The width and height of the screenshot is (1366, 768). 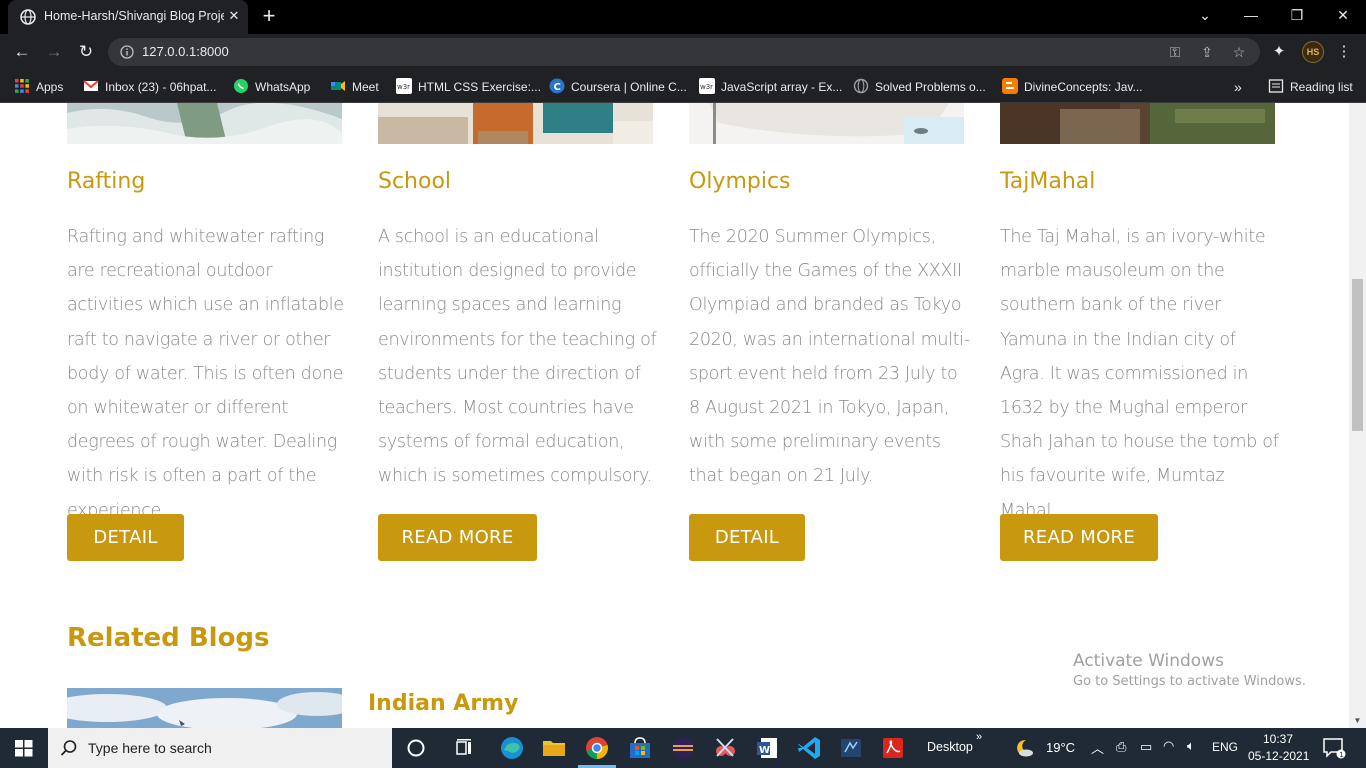 What do you see at coordinates (150, 748) in the screenshot?
I see `search-placeholder: Type here to search` at bounding box center [150, 748].